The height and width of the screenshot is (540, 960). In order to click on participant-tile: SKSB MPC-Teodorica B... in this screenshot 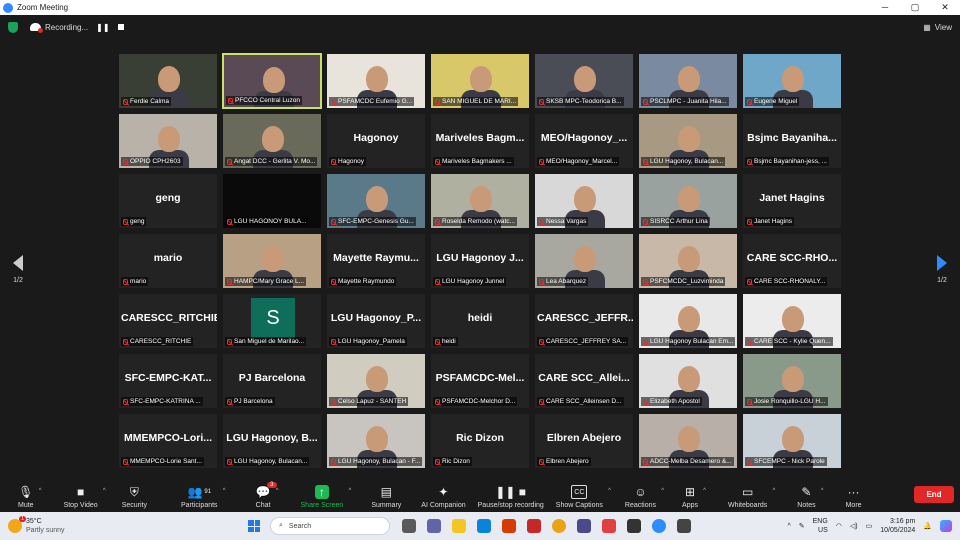, I will do `click(584, 81)`.